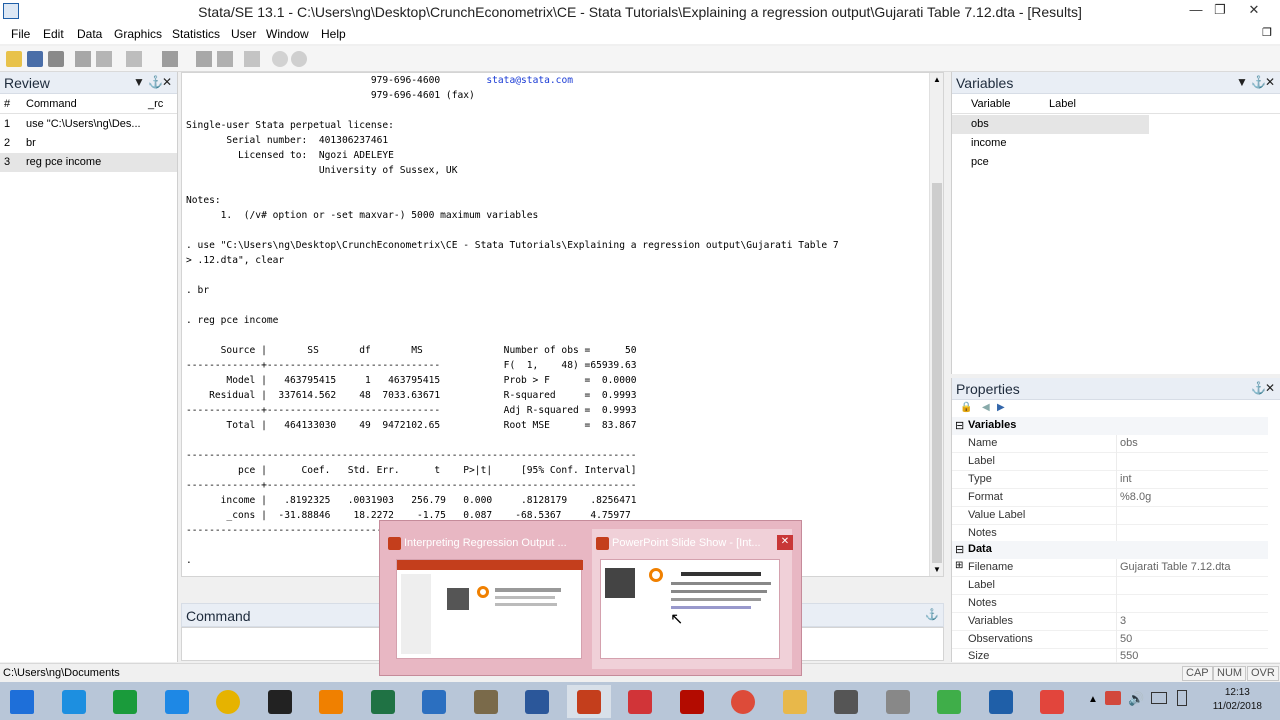 This screenshot has width=1280, height=720. I want to click on taskbar-hp-icon, so click(280, 701).